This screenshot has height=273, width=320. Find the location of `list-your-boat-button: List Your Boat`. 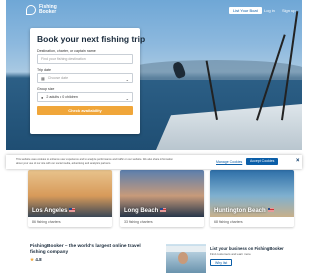

list-your-boat-button: List Your Boat is located at coordinates (245, 10).